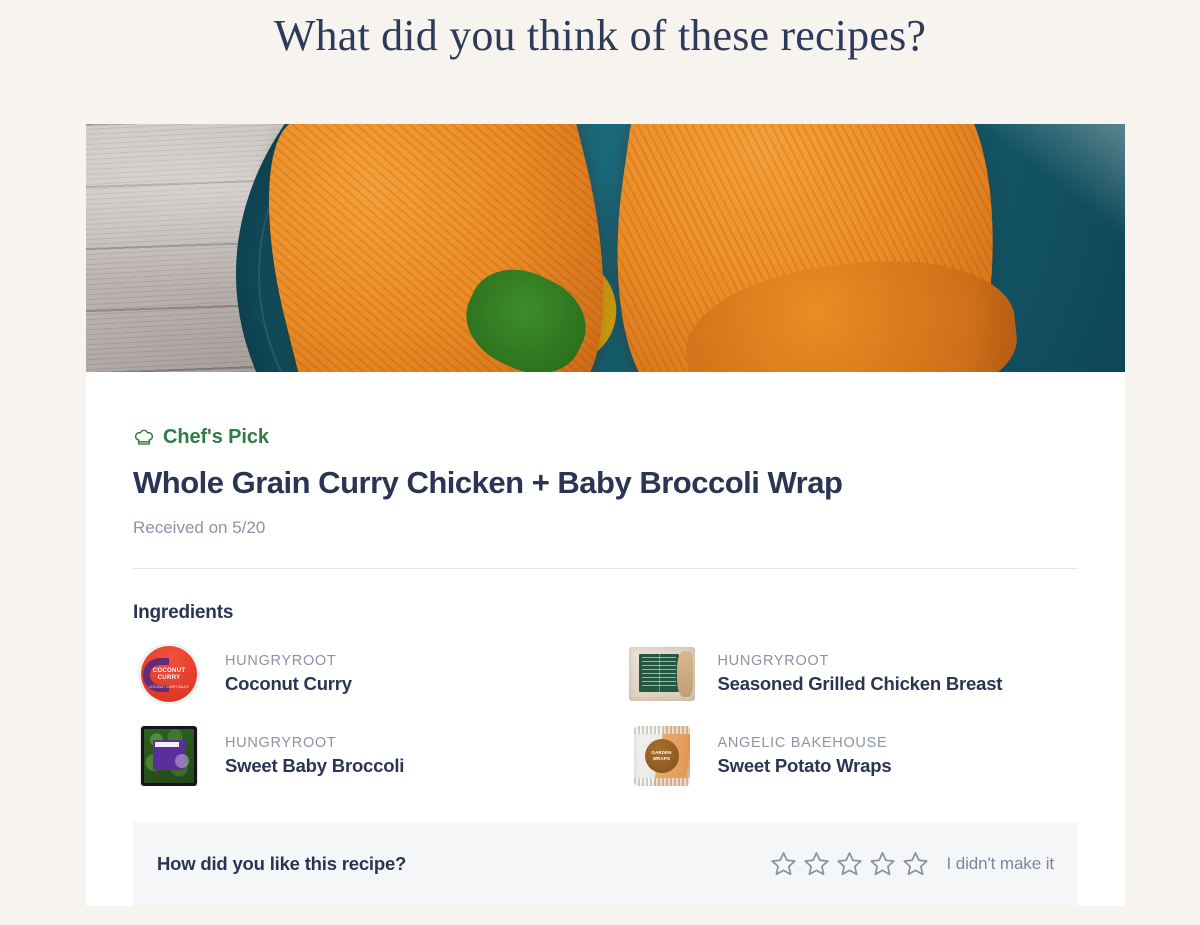 This screenshot has height=925, width=1200. I want to click on garden-wraps-badge: GARDEN WRAPS, so click(661, 755).